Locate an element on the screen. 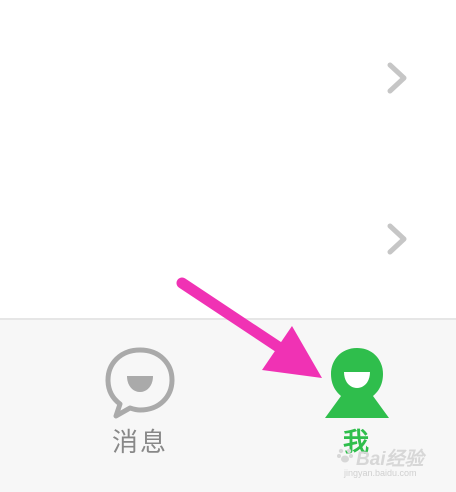 The image size is (456, 492). message-bubble-icon is located at coordinates (140, 383).